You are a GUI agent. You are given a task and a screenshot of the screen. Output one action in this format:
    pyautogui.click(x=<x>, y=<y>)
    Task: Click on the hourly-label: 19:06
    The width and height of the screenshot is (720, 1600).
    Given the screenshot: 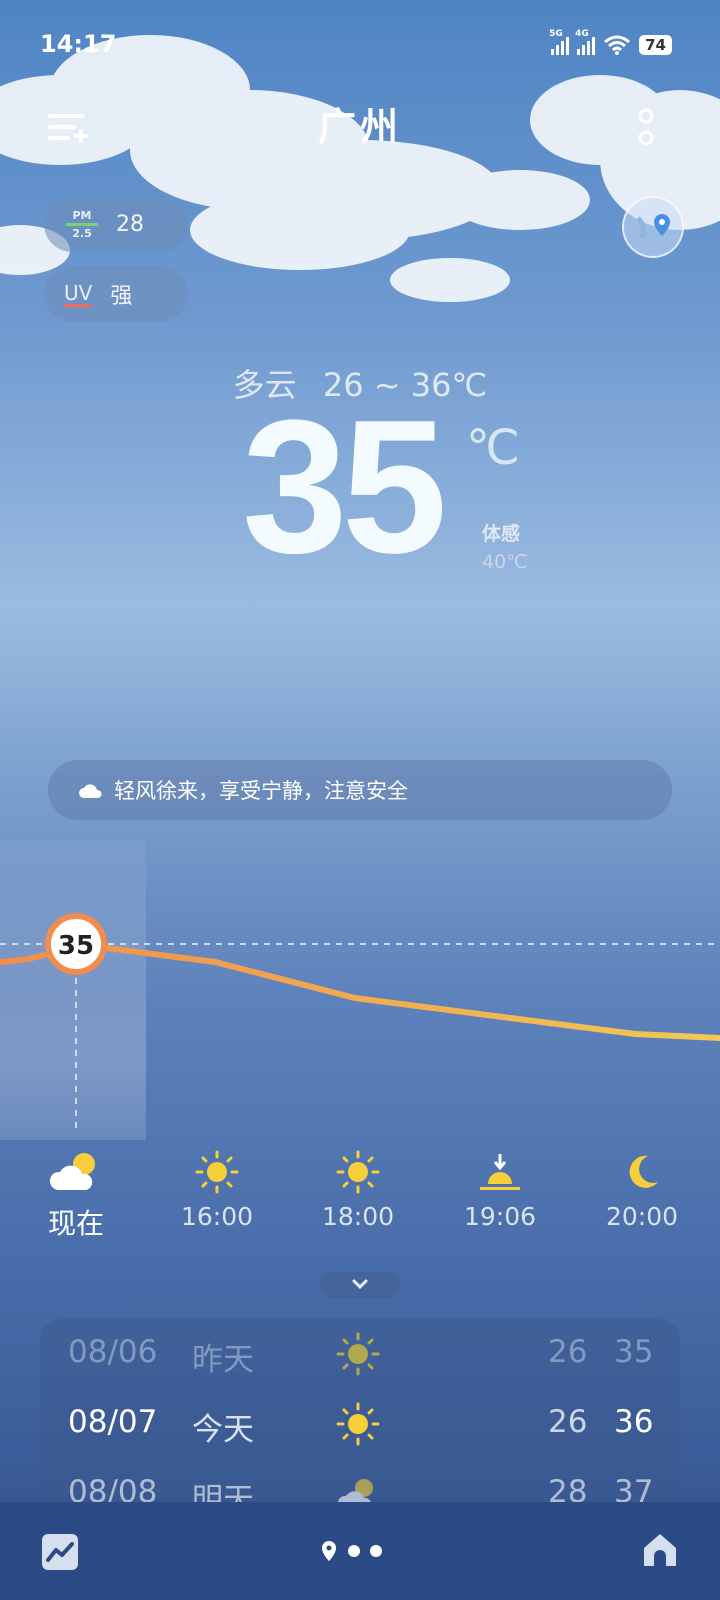 What is the action you would take?
    pyautogui.click(x=500, y=1216)
    